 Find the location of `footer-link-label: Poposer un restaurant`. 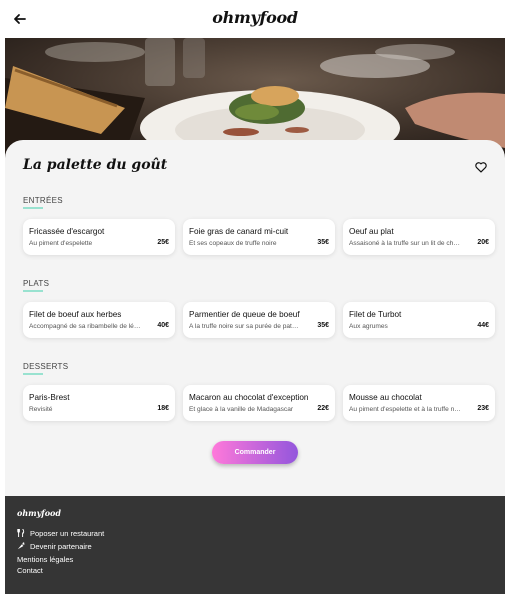

footer-link-label: Poposer un restaurant is located at coordinates (67, 533).